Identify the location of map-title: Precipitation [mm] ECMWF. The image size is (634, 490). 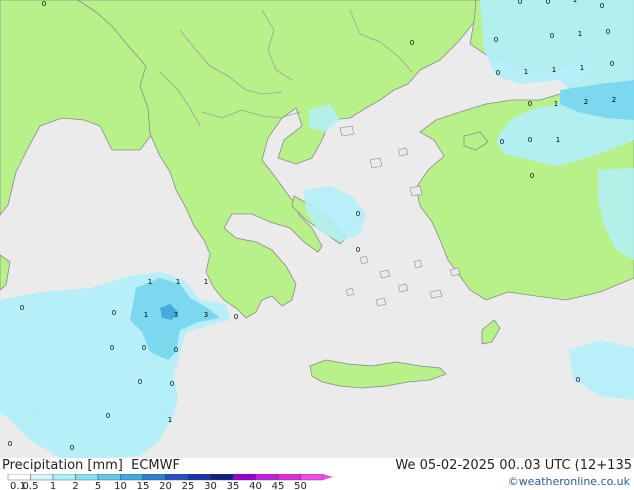
(91, 465).